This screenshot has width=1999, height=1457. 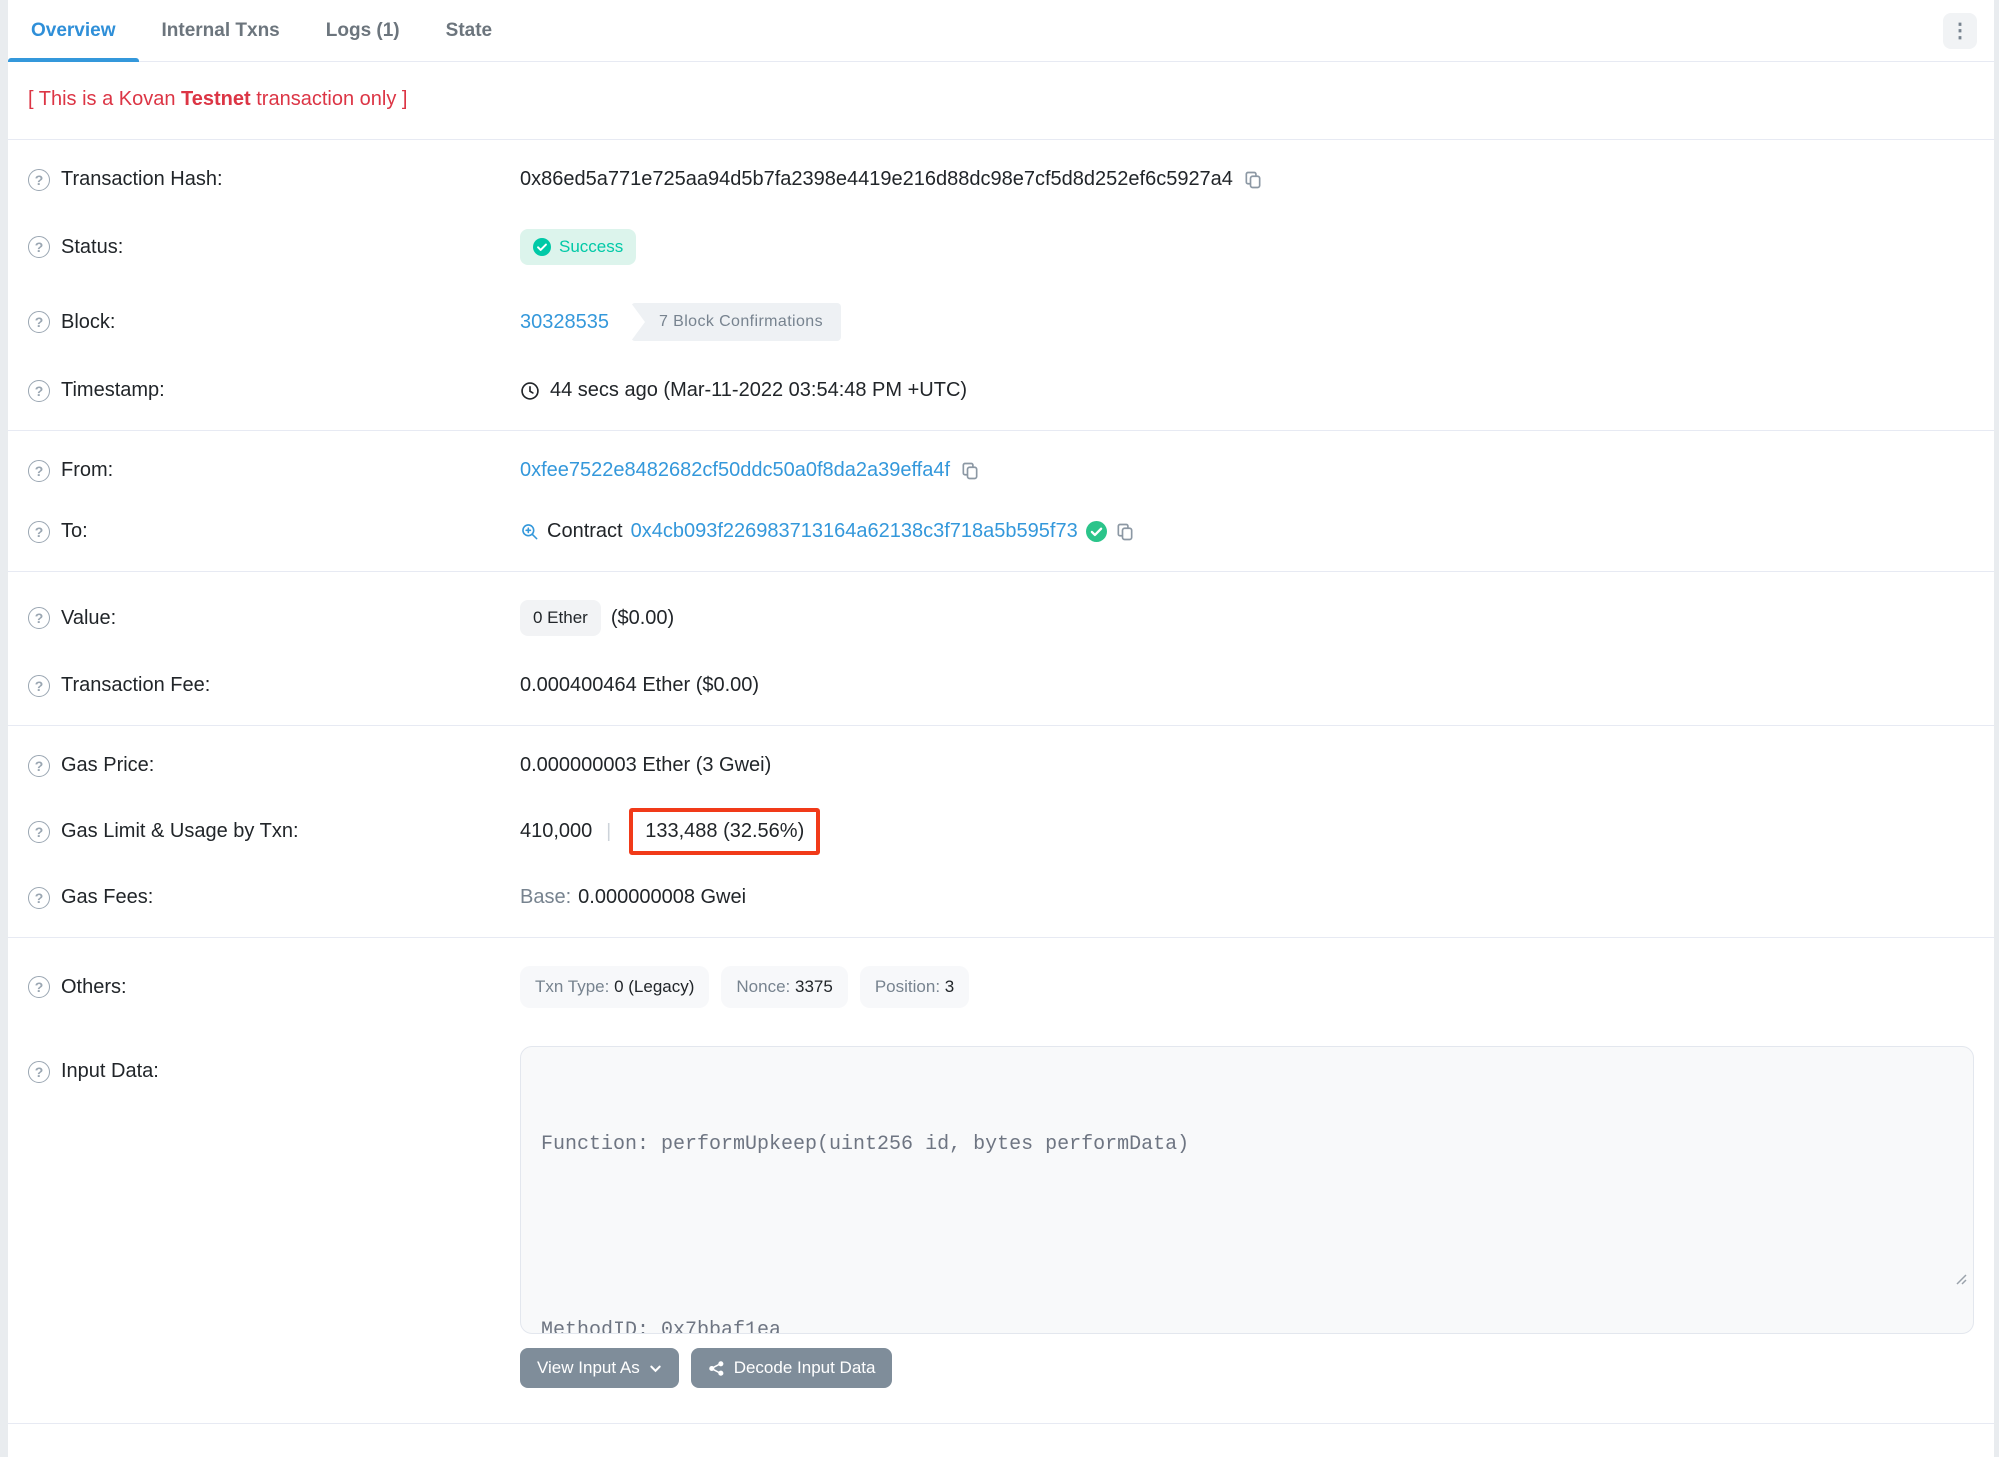 I want to click on gas-usage-highlight-box: 133,488 (32.56%), so click(x=725, y=831).